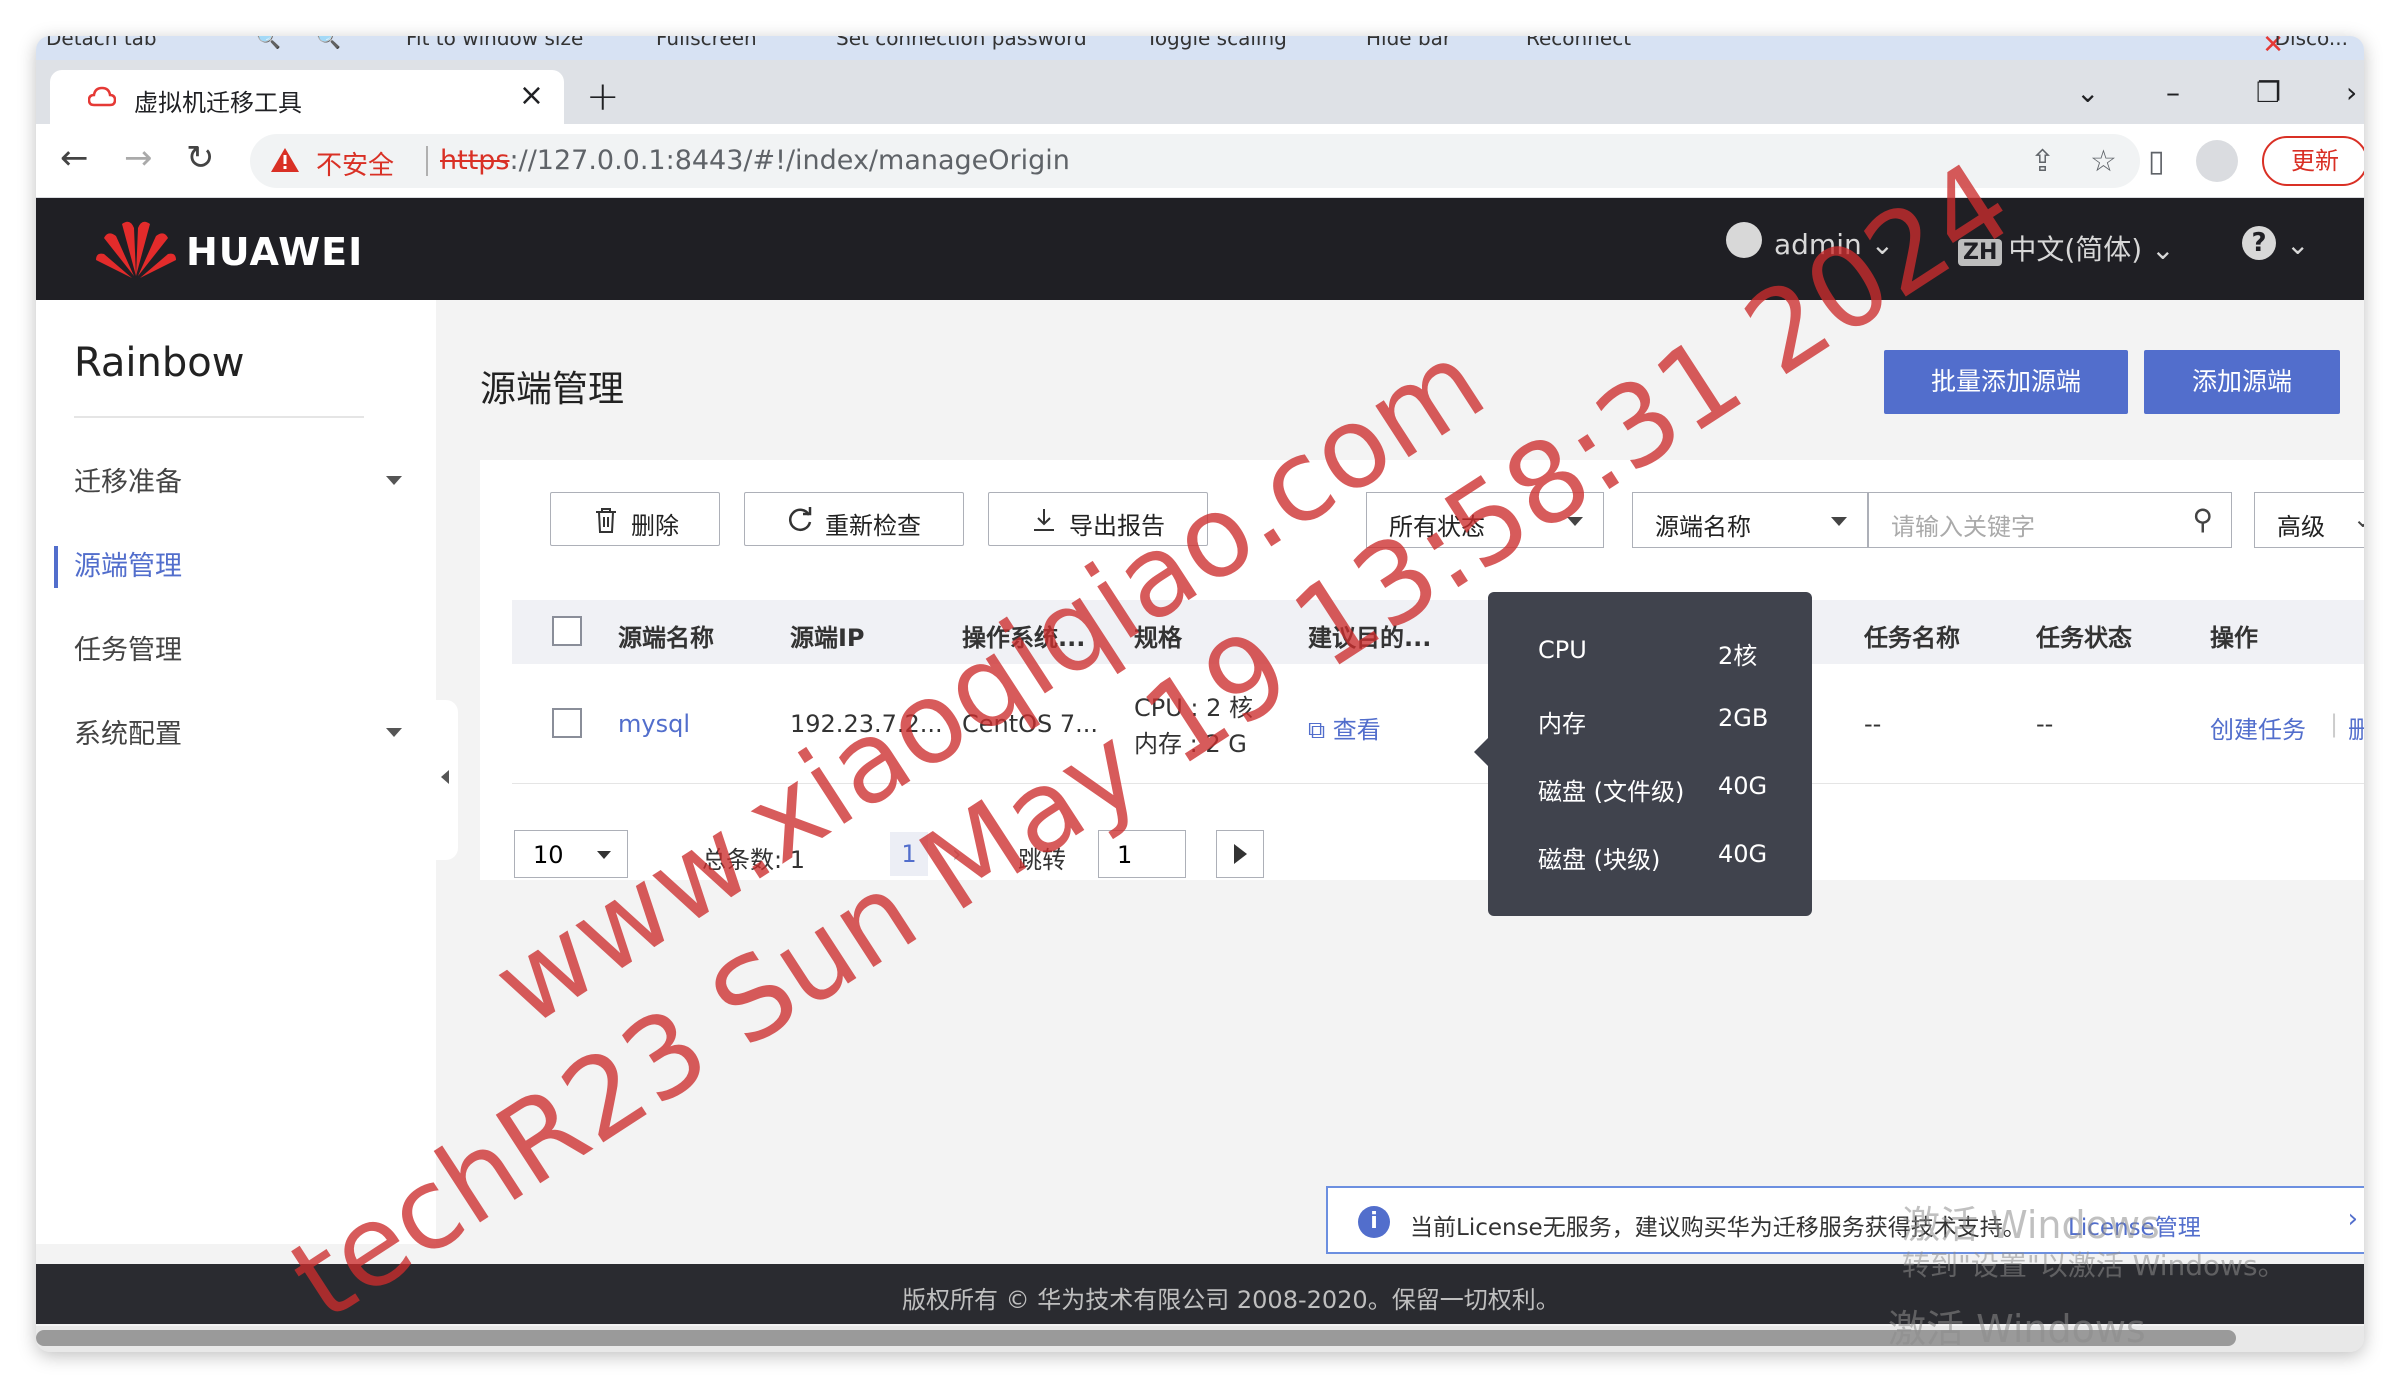  Describe the element at coordinates (200, 158) in the screenshot. I see `reload-icon: ↻` at that location.